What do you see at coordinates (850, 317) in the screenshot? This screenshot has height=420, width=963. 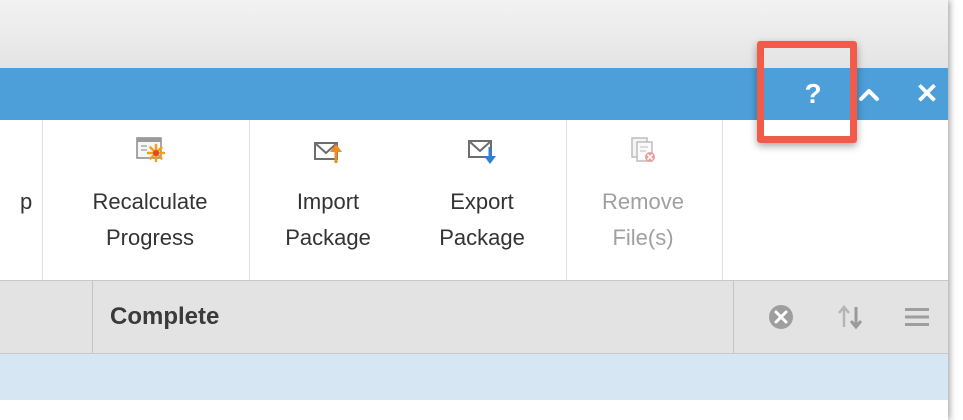 I see `sort-icon` at bounding box center [850, 317].